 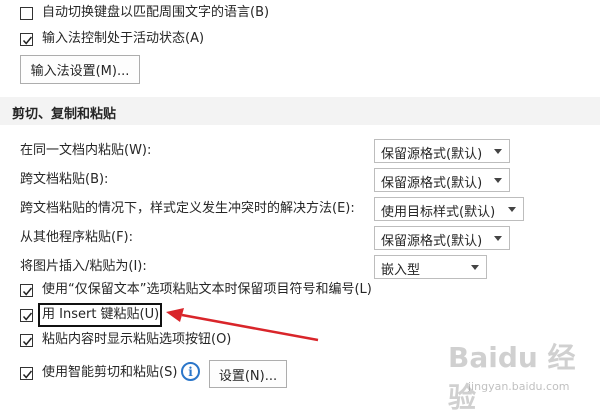 I want to click on show-paste-options-checkbox, so click(x=26, y=340).